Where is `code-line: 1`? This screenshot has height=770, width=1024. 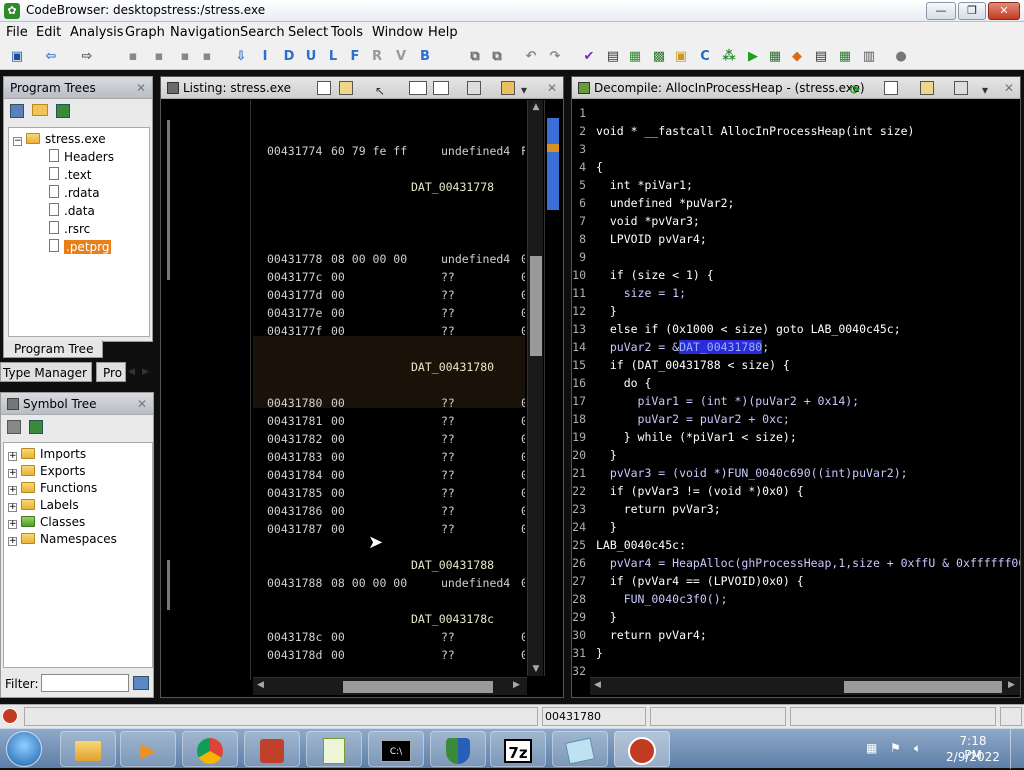
code-line: 1 is located at coordinates (796, 113).